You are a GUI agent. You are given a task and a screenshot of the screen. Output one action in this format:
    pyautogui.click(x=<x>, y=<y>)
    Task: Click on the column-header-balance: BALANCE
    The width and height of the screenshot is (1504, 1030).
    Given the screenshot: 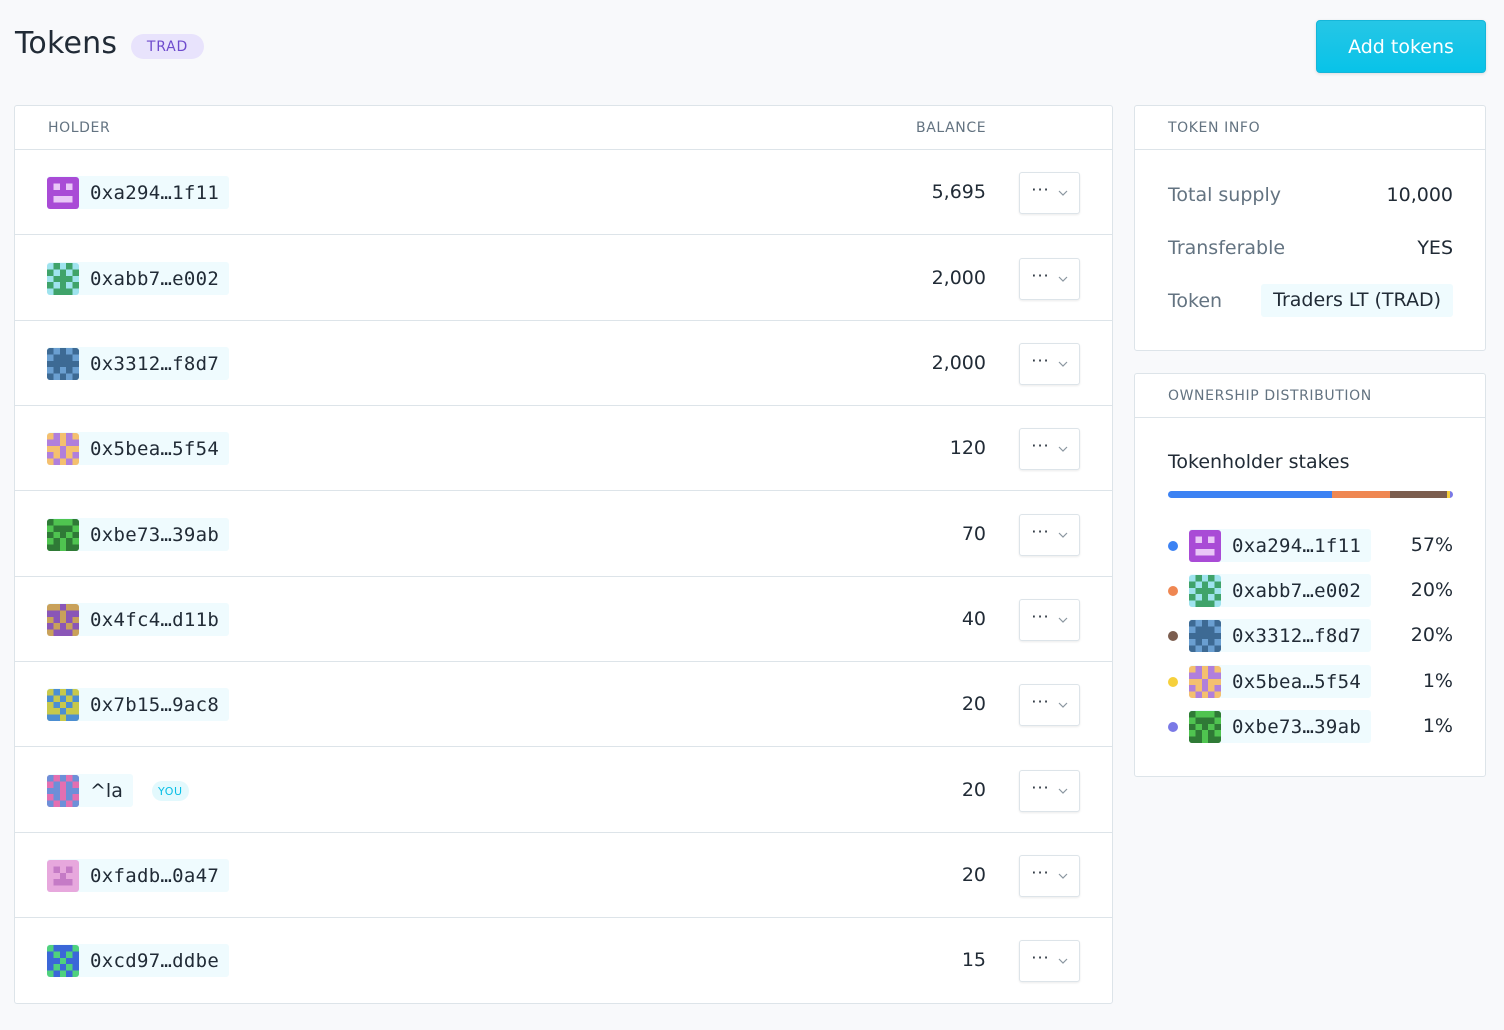 What is the action you would take?
    pyautogui.click(x=951, y=127)
    